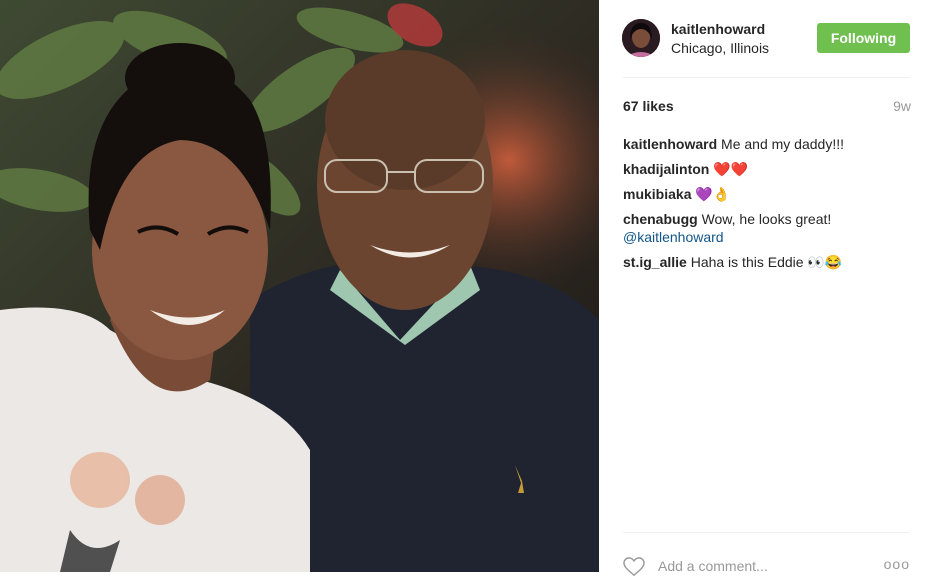 The height and width of the screenshot is (583, 935). Describe the element at coordinates (768, 194) in the screenshot. I see `comment-item: mukibiaka 💜👌` at that location.